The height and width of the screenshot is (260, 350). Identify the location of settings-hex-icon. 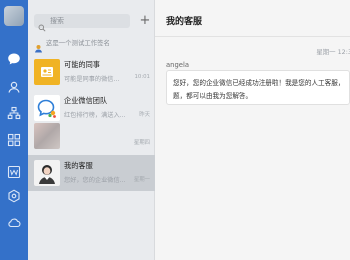
(14, 196).